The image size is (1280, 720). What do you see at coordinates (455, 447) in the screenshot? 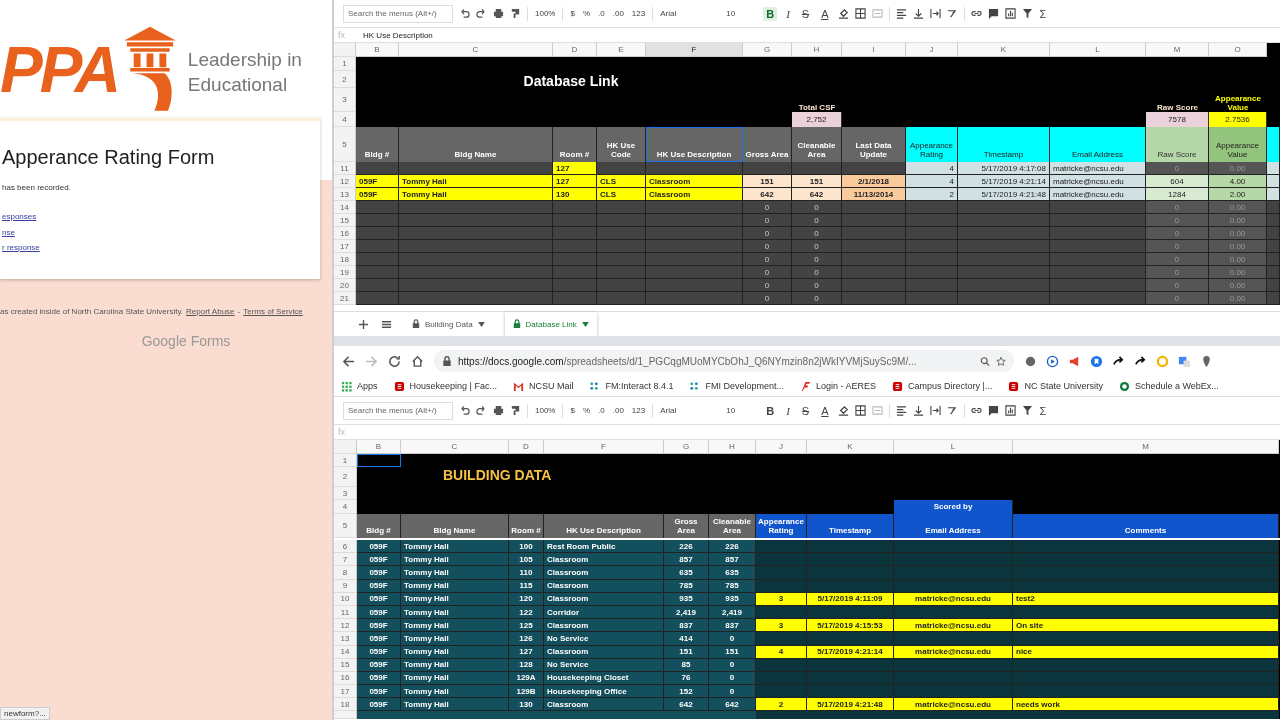
I see `column-header: C` at bounding box center [455, 447].